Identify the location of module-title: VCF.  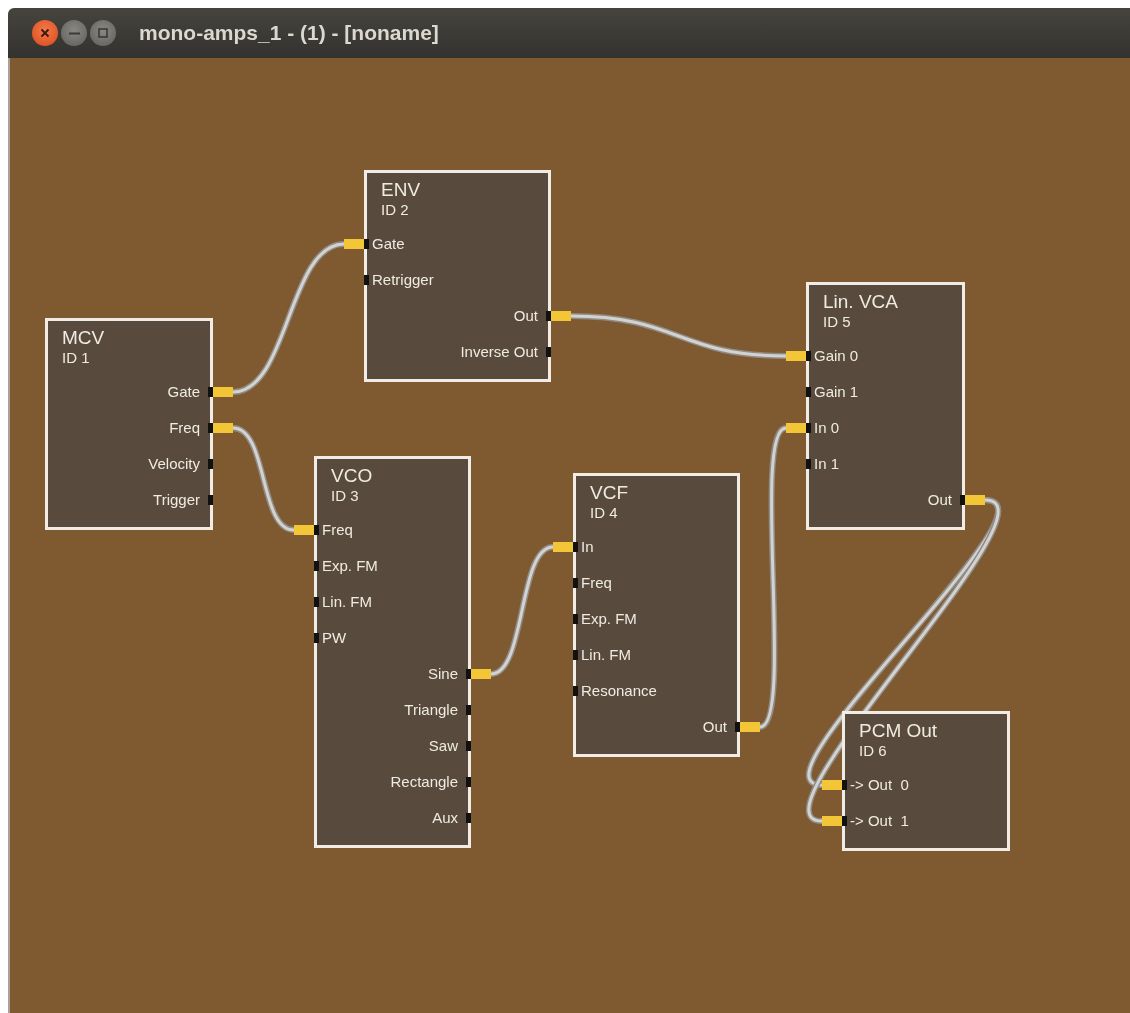
(609, 493).